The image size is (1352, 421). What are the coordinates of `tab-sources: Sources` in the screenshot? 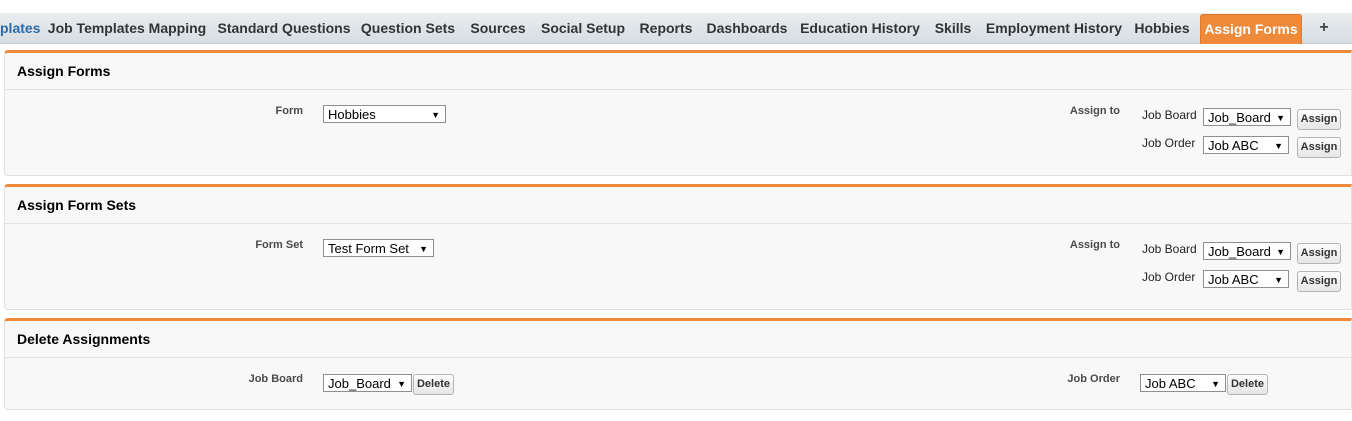 It's located at (498, 28).